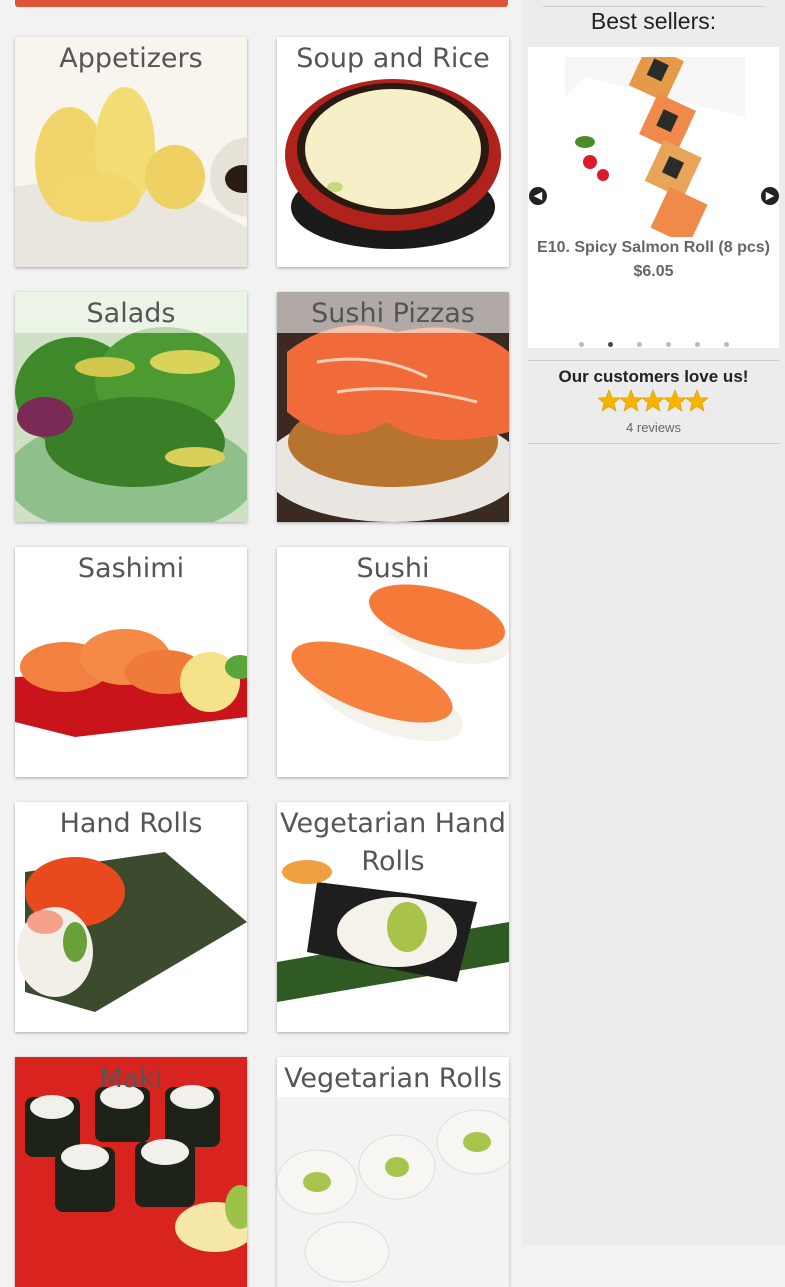 This screenshot has height=1287, width=785. Describe the element at coordinates (131, 823) in the screenshot. I see `category-label: Hand Rolls` at that location.